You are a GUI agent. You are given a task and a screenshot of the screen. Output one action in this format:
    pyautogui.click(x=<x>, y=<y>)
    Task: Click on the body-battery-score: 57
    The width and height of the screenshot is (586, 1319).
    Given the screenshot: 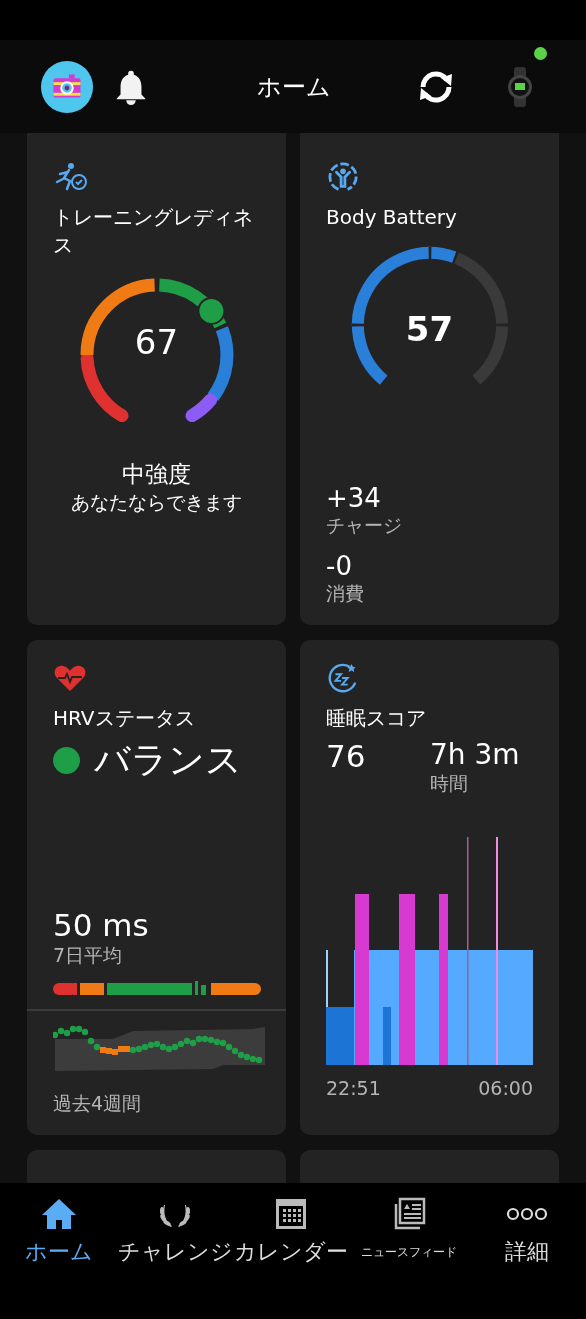 What is the action you would take?
    pyautogui.click(x=429, y=329)
    